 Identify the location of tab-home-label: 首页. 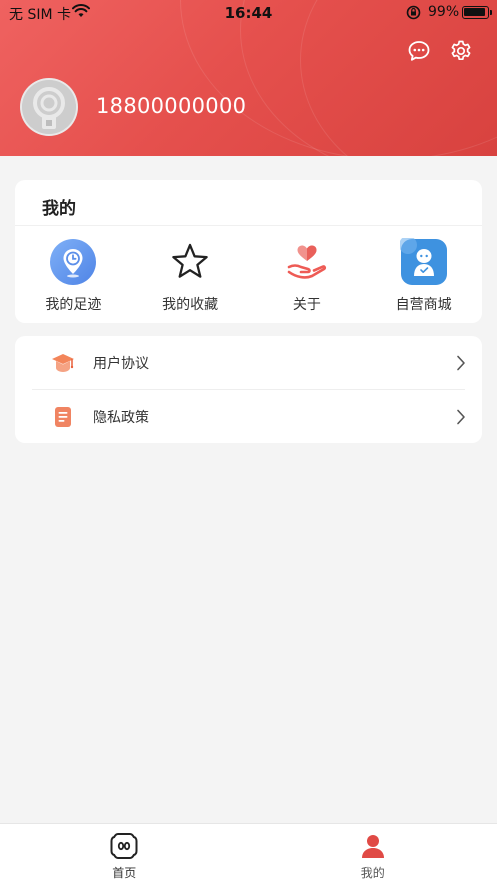
(124, 873).